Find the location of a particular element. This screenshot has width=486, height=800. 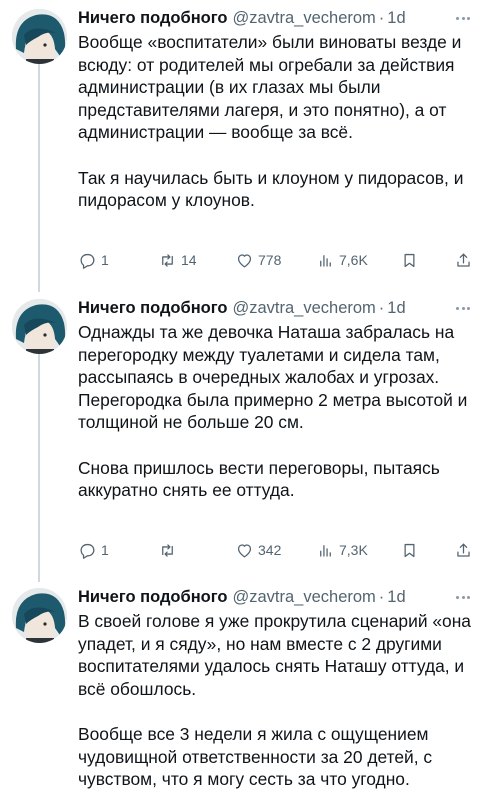

like-button: 778 is located at coordinates (258, 260).